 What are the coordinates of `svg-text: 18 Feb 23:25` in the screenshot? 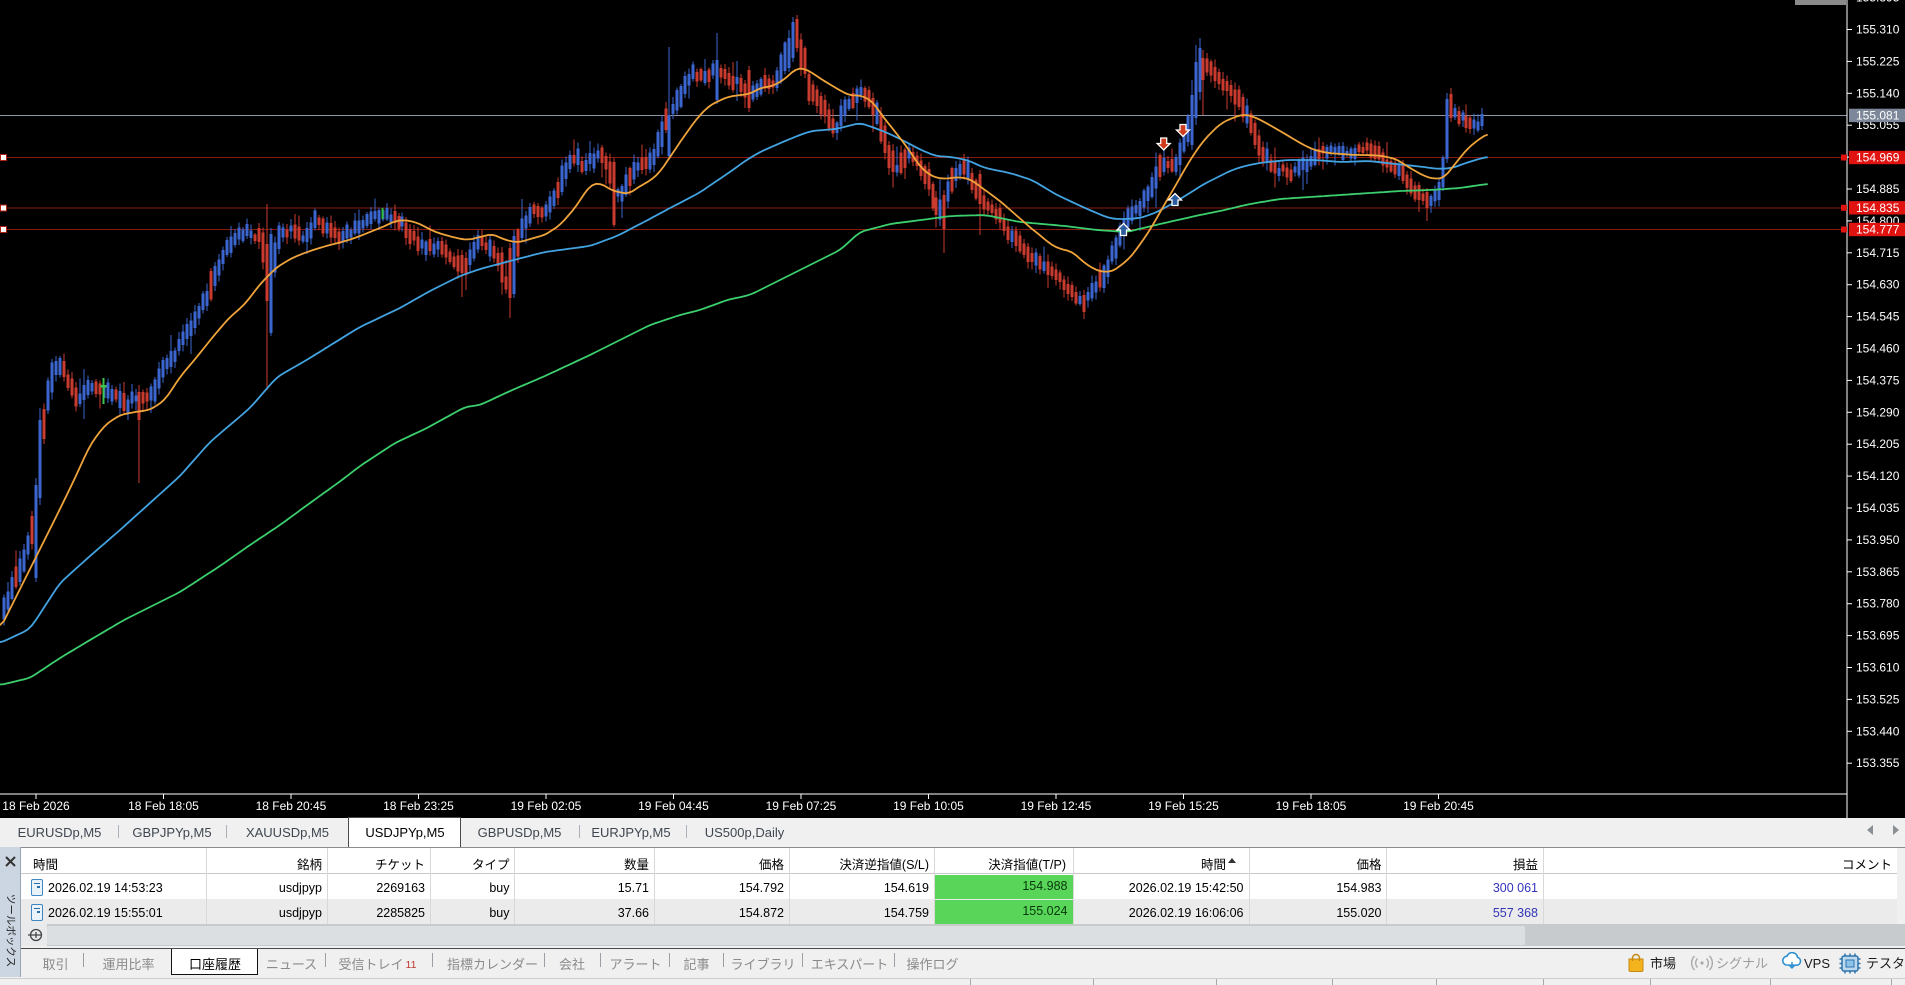 It's located at (418, 806).